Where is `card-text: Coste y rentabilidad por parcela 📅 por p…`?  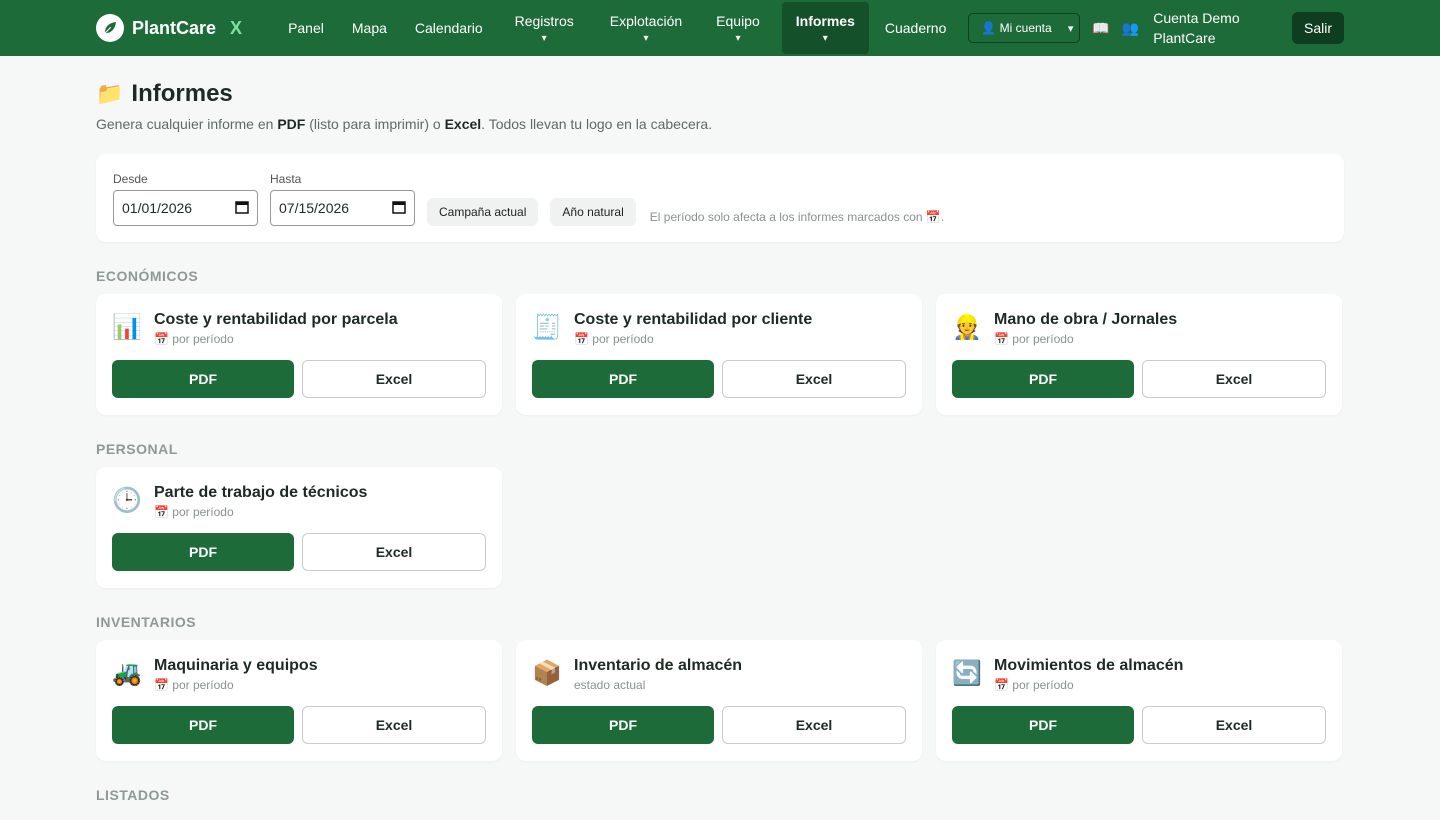 card-text: Coste y rentabilidad por parcela 📅 por p… is located at coordinates (276, 328).